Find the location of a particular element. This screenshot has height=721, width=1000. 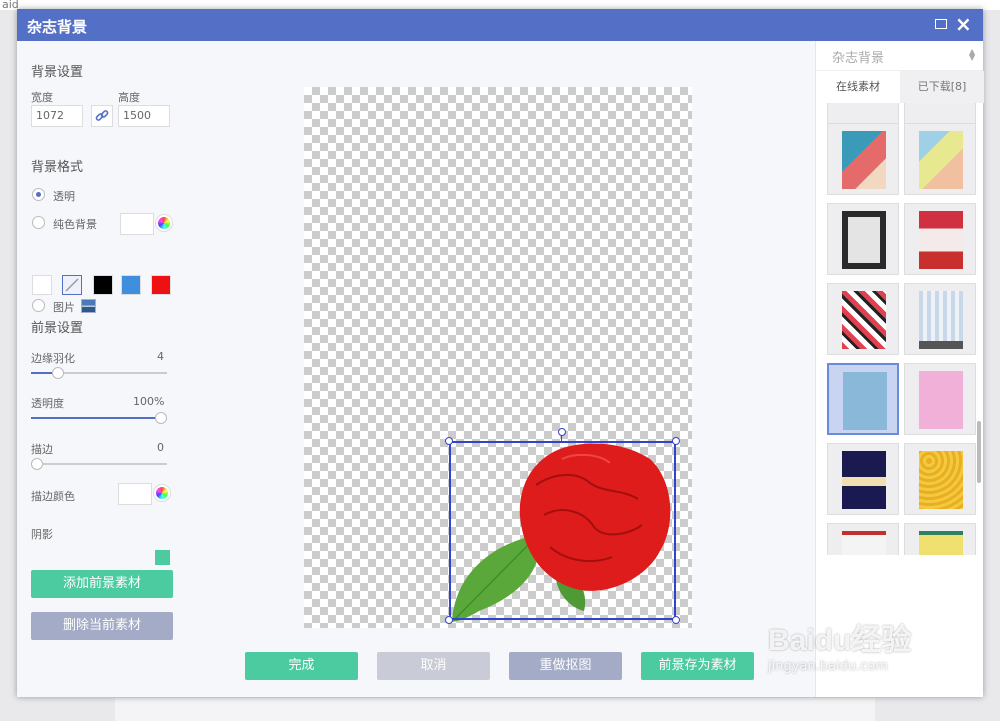

swatch-transparent is located at coordinates (72, 285).